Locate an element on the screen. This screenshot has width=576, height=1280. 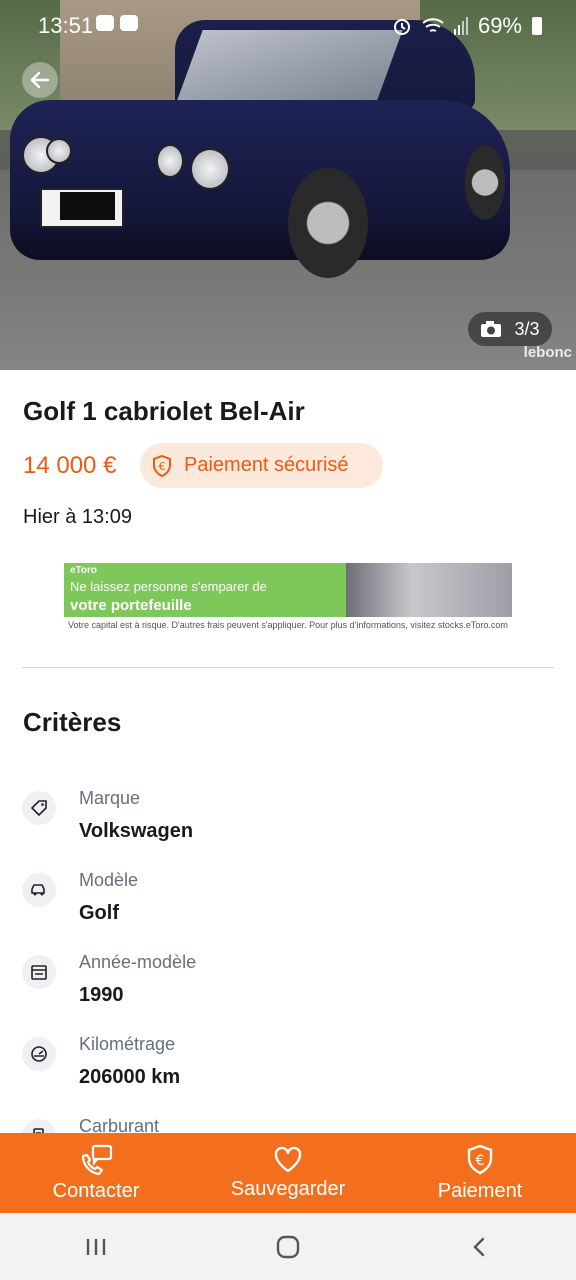
contact-button: Contacter is located at coordinates (96, 1173).